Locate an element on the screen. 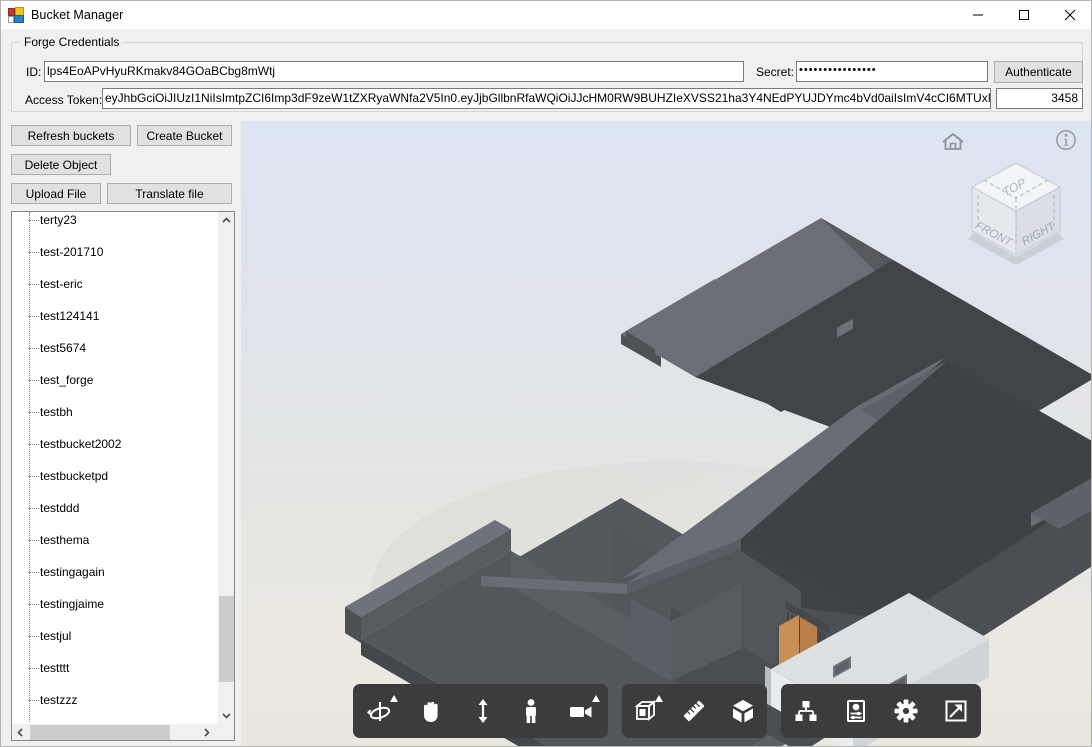  client-secret-input: •••••••••••••••• is located at coordinates (892, 71).